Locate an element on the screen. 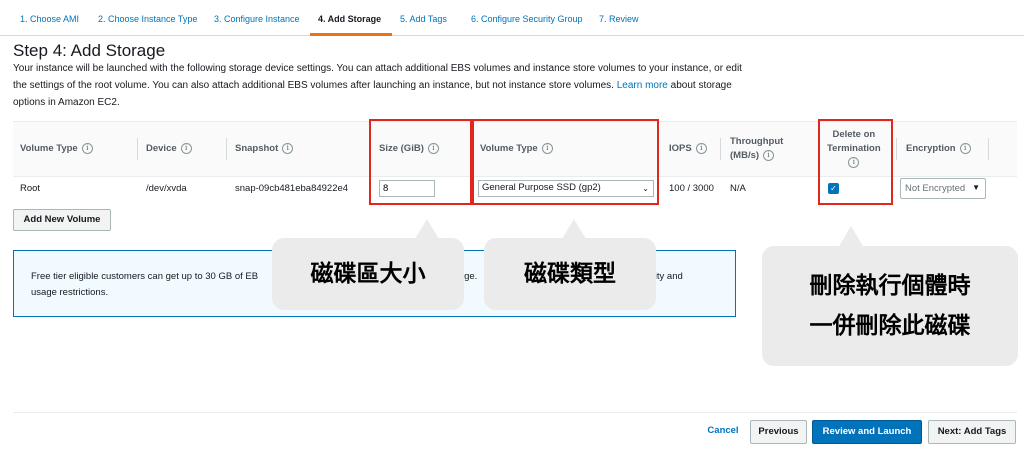  tab-add-tags: 5. Add Tags is located at coordinates (423, 19).